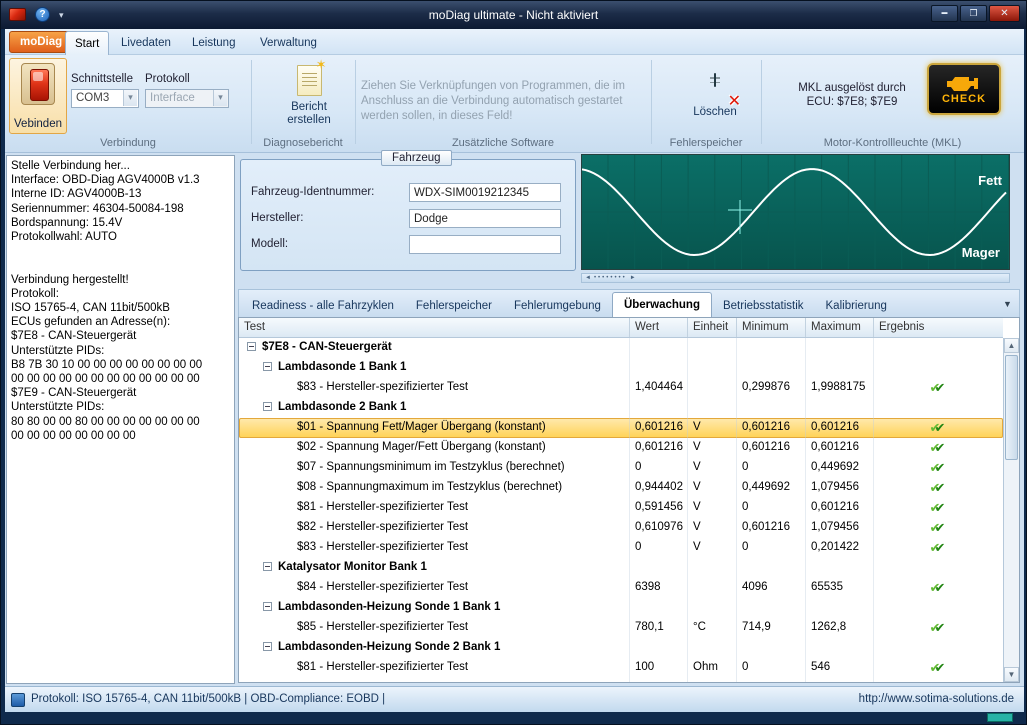  What do you see at coordinates (712, 327) in the screenshot?
I see `col-einheit: Einheit` at bounding box center [712, 327].